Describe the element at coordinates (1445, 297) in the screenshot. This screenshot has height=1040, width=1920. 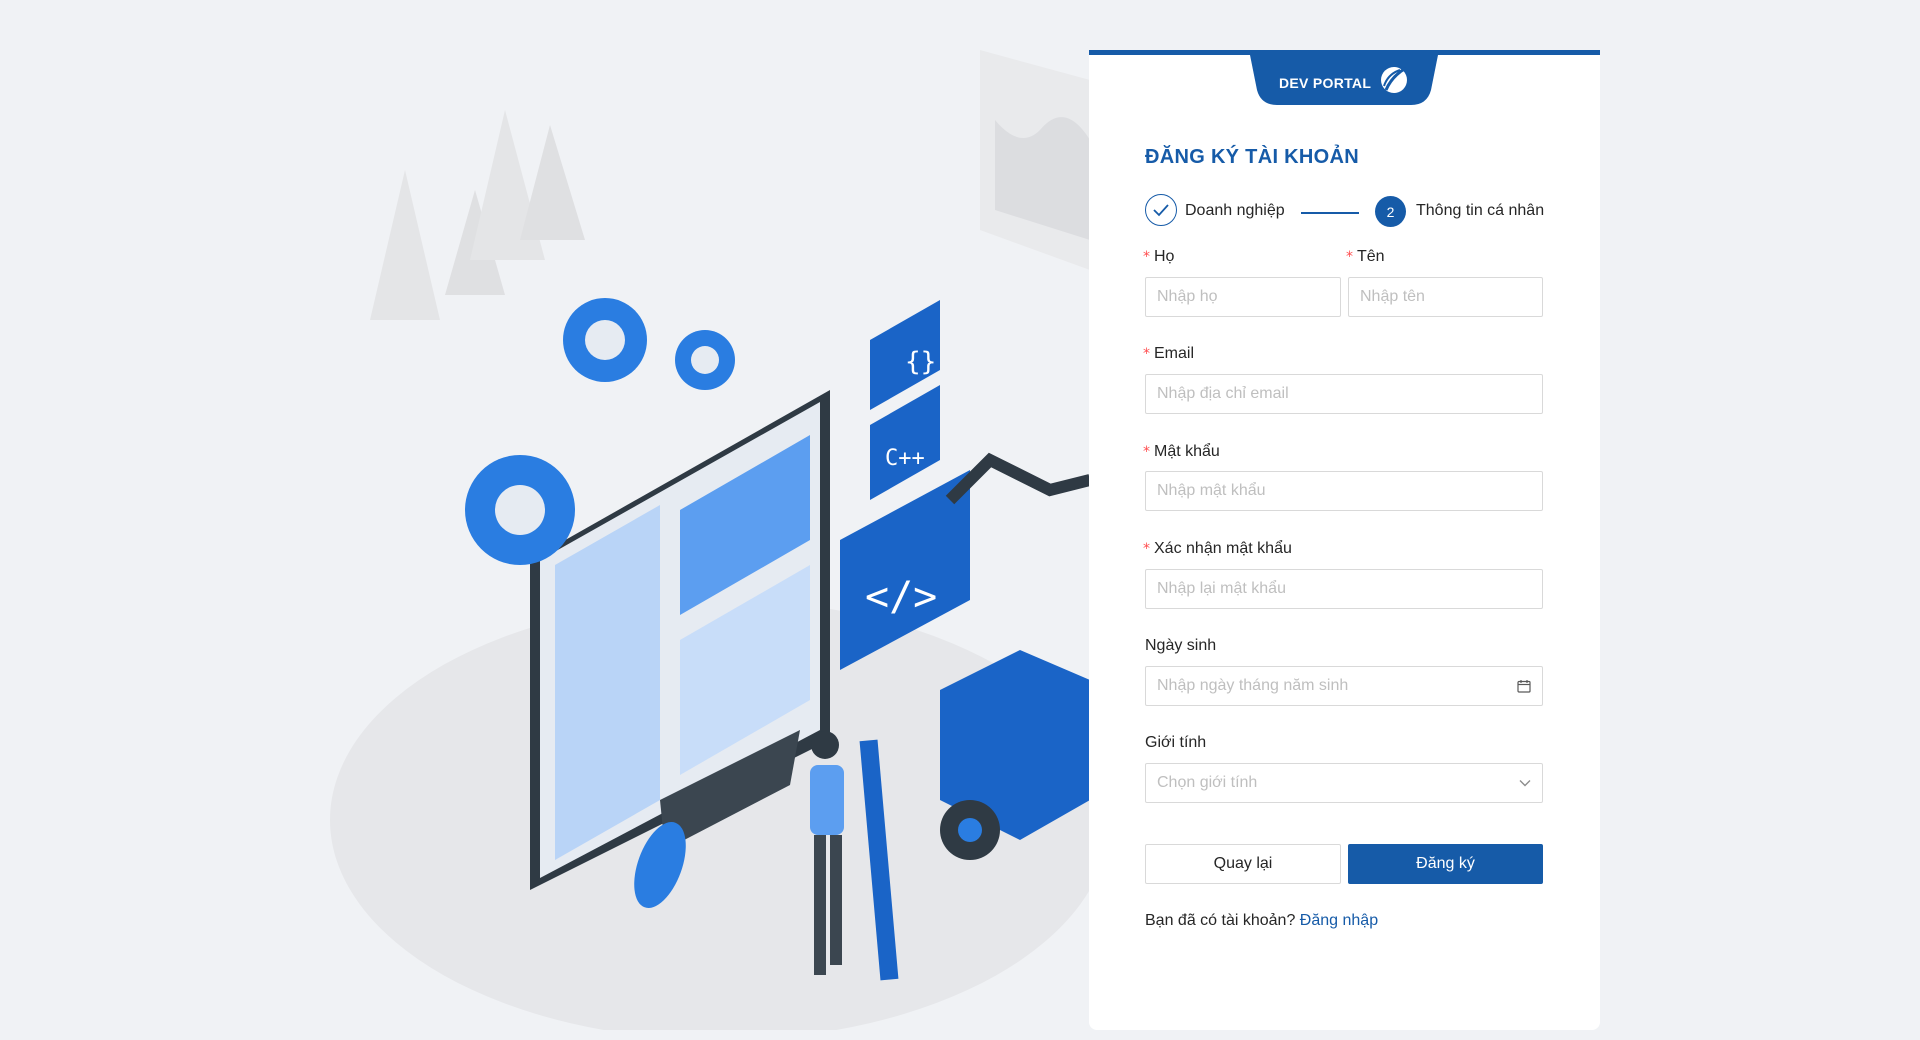
I see `ten-input` at that location.